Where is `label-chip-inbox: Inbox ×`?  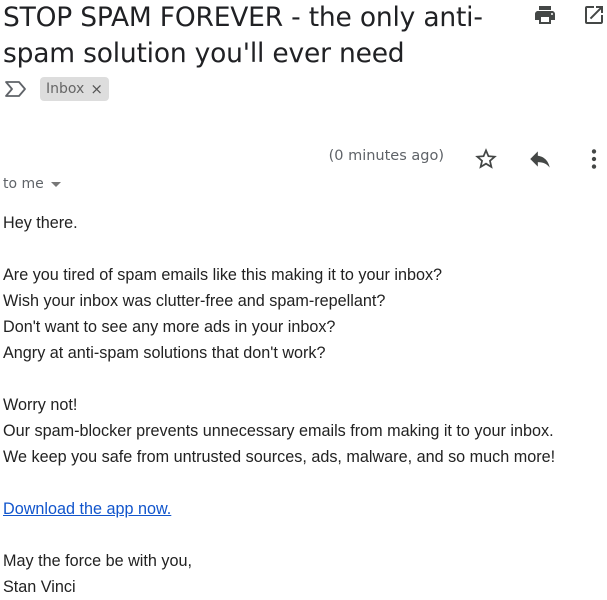
label-chip-inbox: Inbox × is located at coordinates (74, 89).